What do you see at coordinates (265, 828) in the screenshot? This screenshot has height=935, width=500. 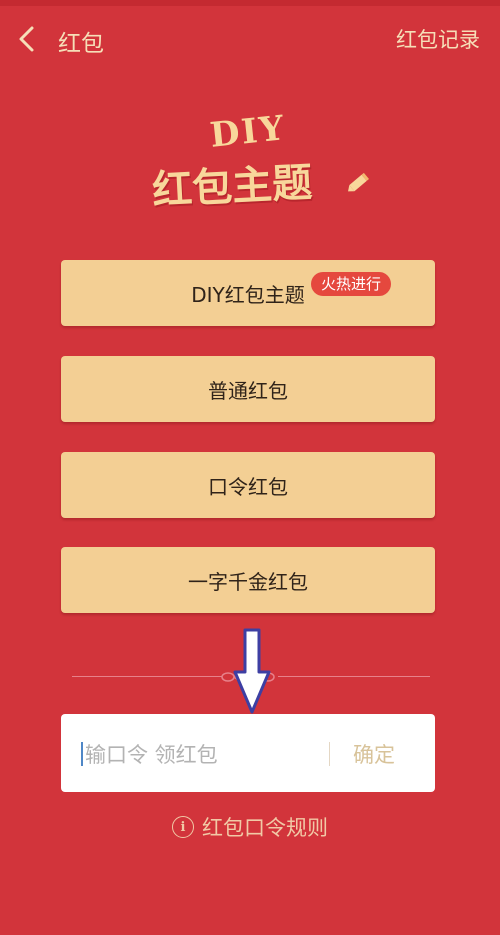 I see `password-rules-label: 红包口令规则` at bounding box center [265, 828].